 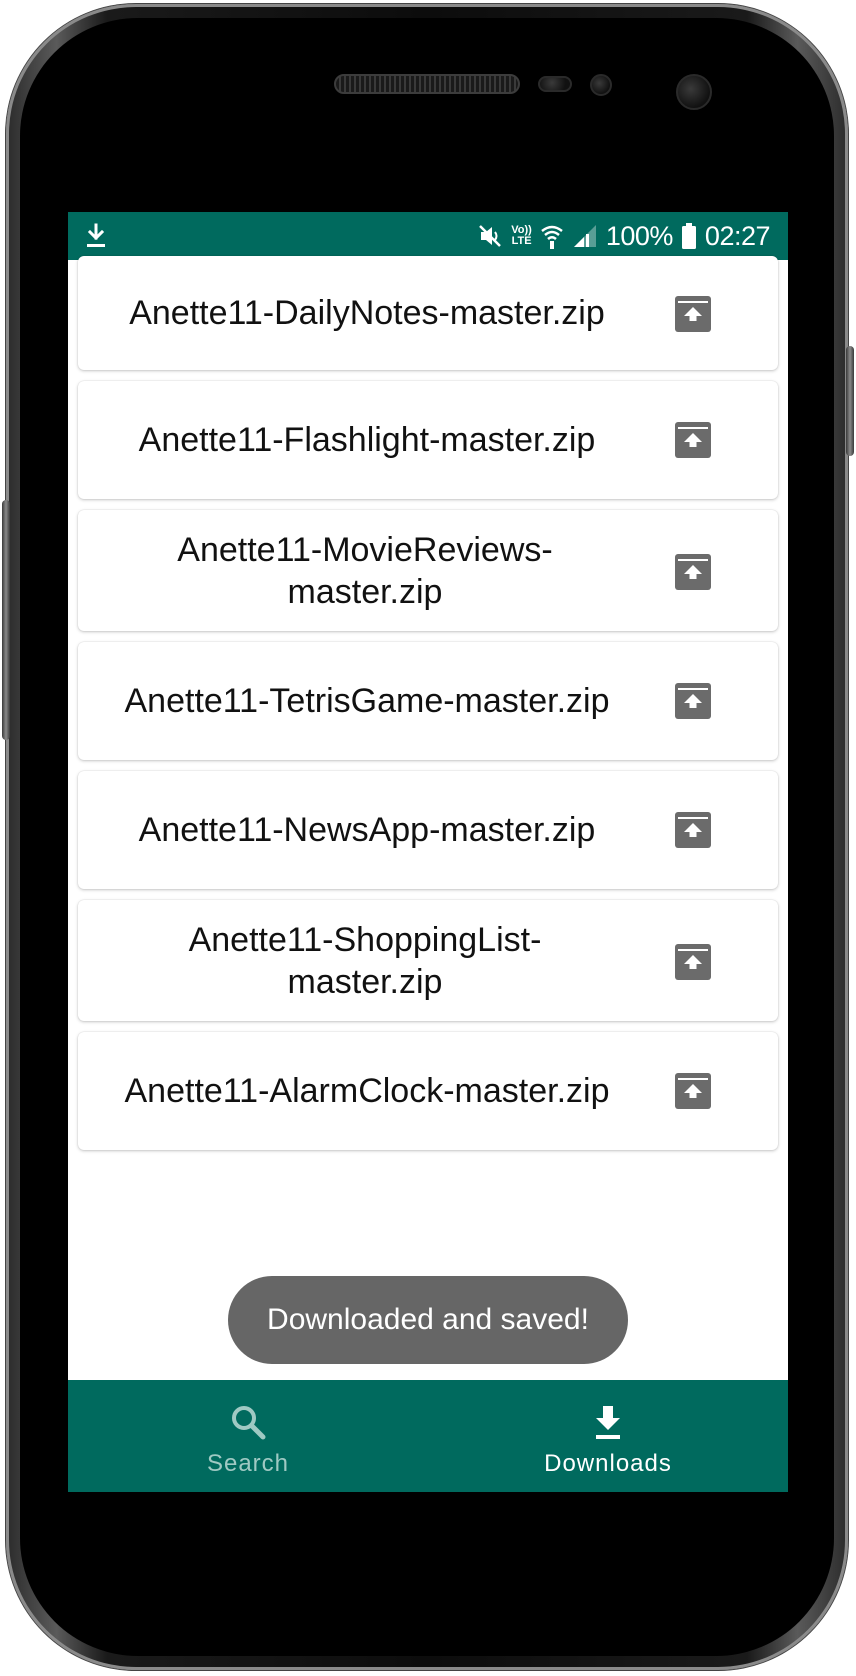 What do you see at coordinates (639, 235) in the screenshot?
I see `battery-percent: 100%` at bounding box center [639, 235].